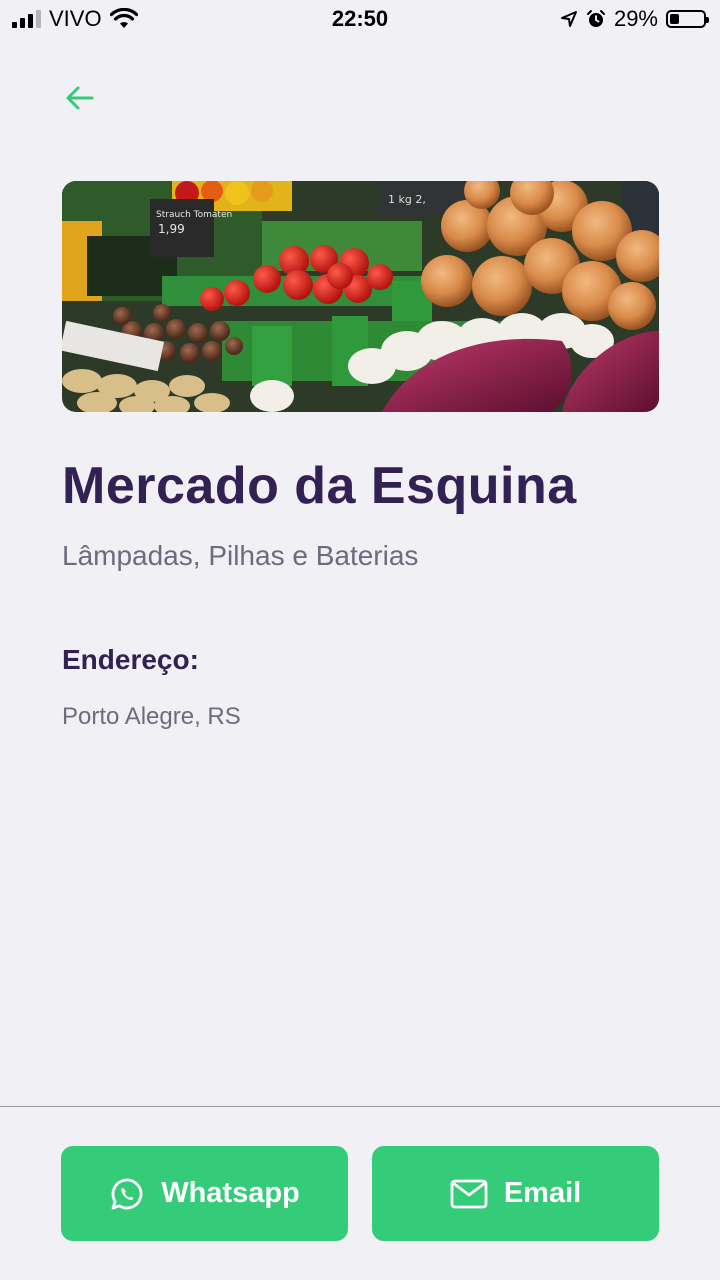 The image size is (720, 1280). Describe the element at coordinates (127, 1193) in the screenshot. I see `whatsapp-icon` at that location.